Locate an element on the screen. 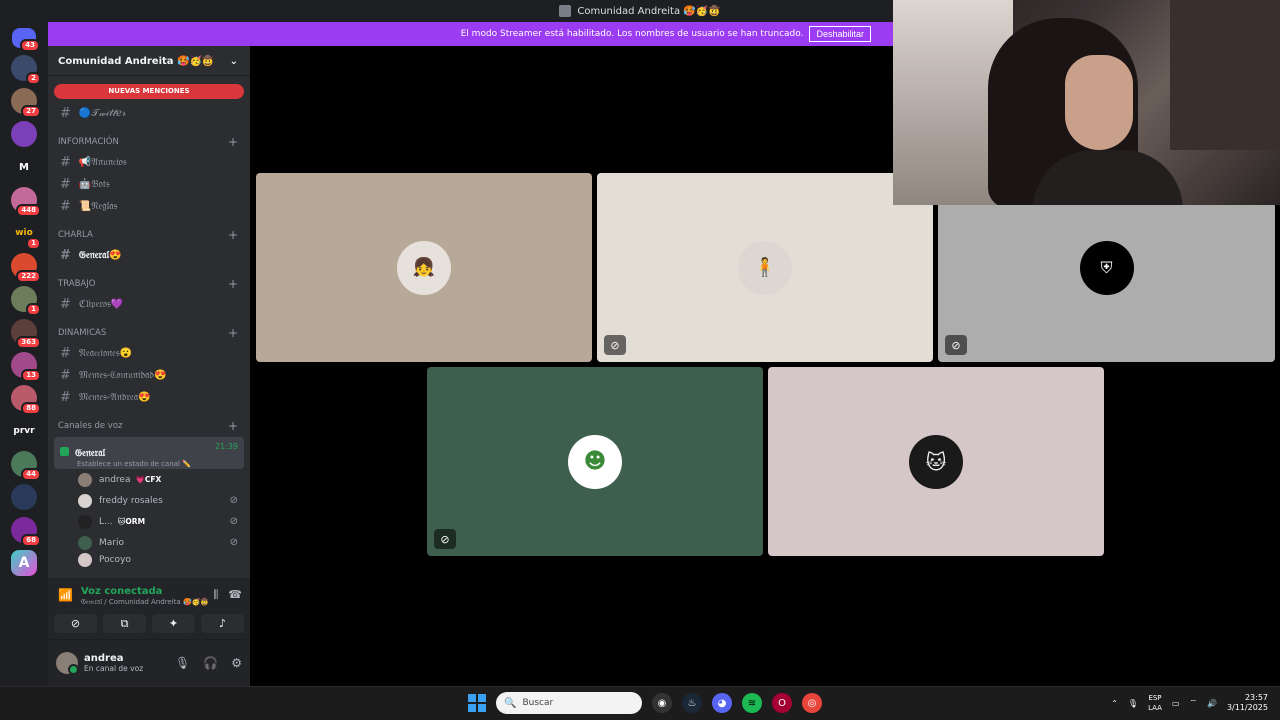  voice-tile: ☻ ⊘ is located at coordinates (595, 461).